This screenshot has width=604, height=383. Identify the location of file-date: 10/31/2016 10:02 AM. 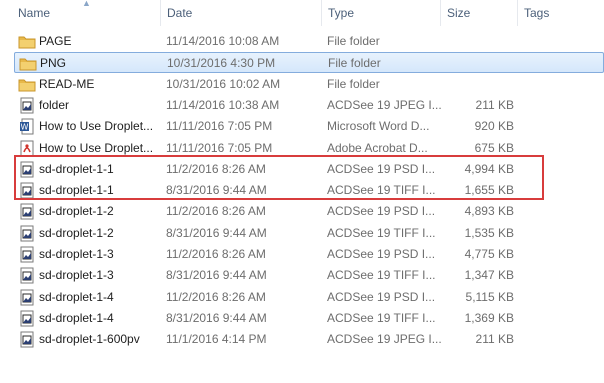
(223, 83).